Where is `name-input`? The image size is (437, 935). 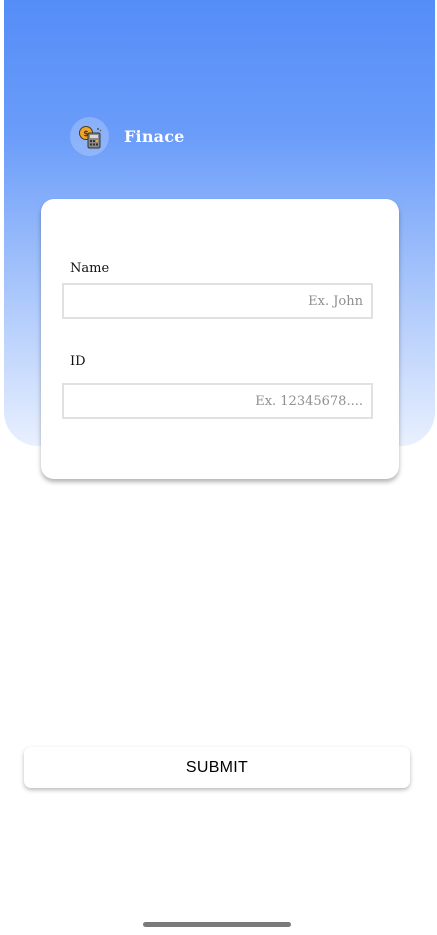
name-input is located at coordinates (217, 301).